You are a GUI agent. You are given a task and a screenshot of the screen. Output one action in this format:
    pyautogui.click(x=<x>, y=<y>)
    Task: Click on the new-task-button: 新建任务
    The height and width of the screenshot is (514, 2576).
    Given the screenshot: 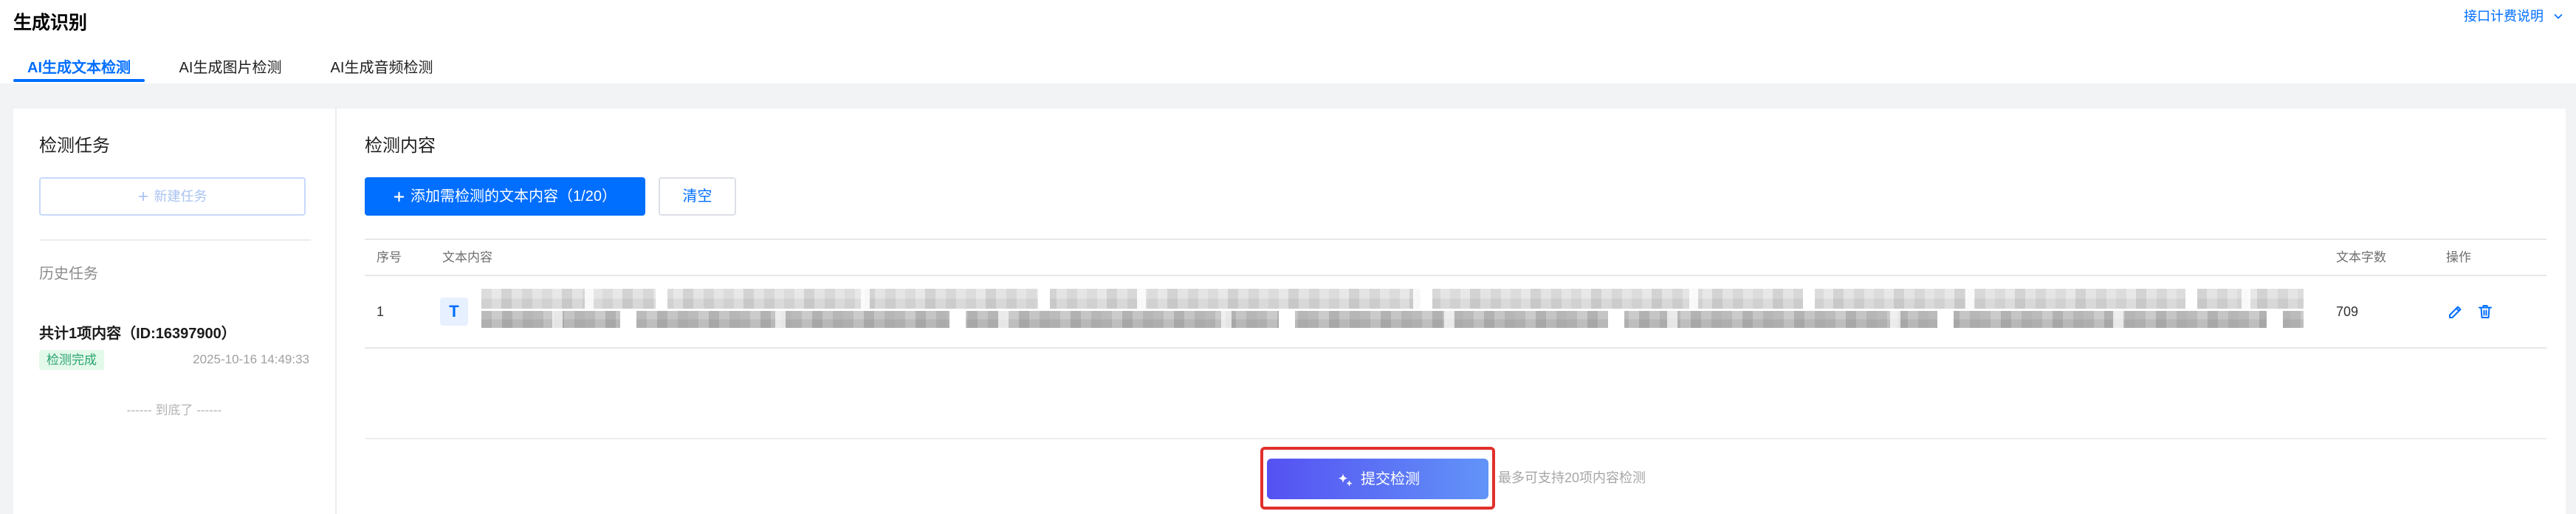 What is the action you would take?
    pyautogui.click(x=172, y=196)
    